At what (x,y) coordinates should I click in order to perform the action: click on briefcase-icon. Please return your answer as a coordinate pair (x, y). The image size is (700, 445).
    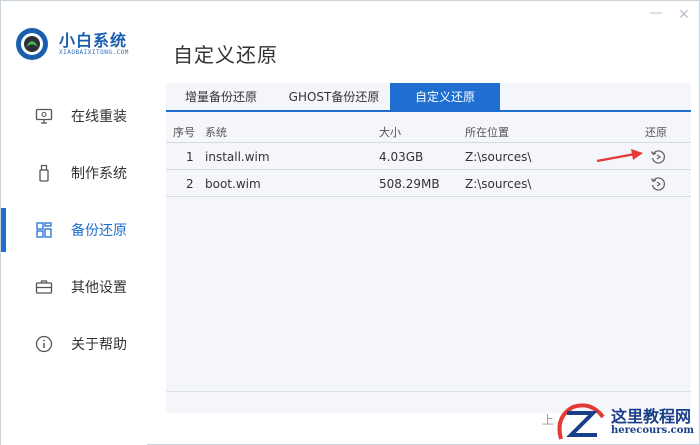
    Looking at the image, I should click on (44, 286).